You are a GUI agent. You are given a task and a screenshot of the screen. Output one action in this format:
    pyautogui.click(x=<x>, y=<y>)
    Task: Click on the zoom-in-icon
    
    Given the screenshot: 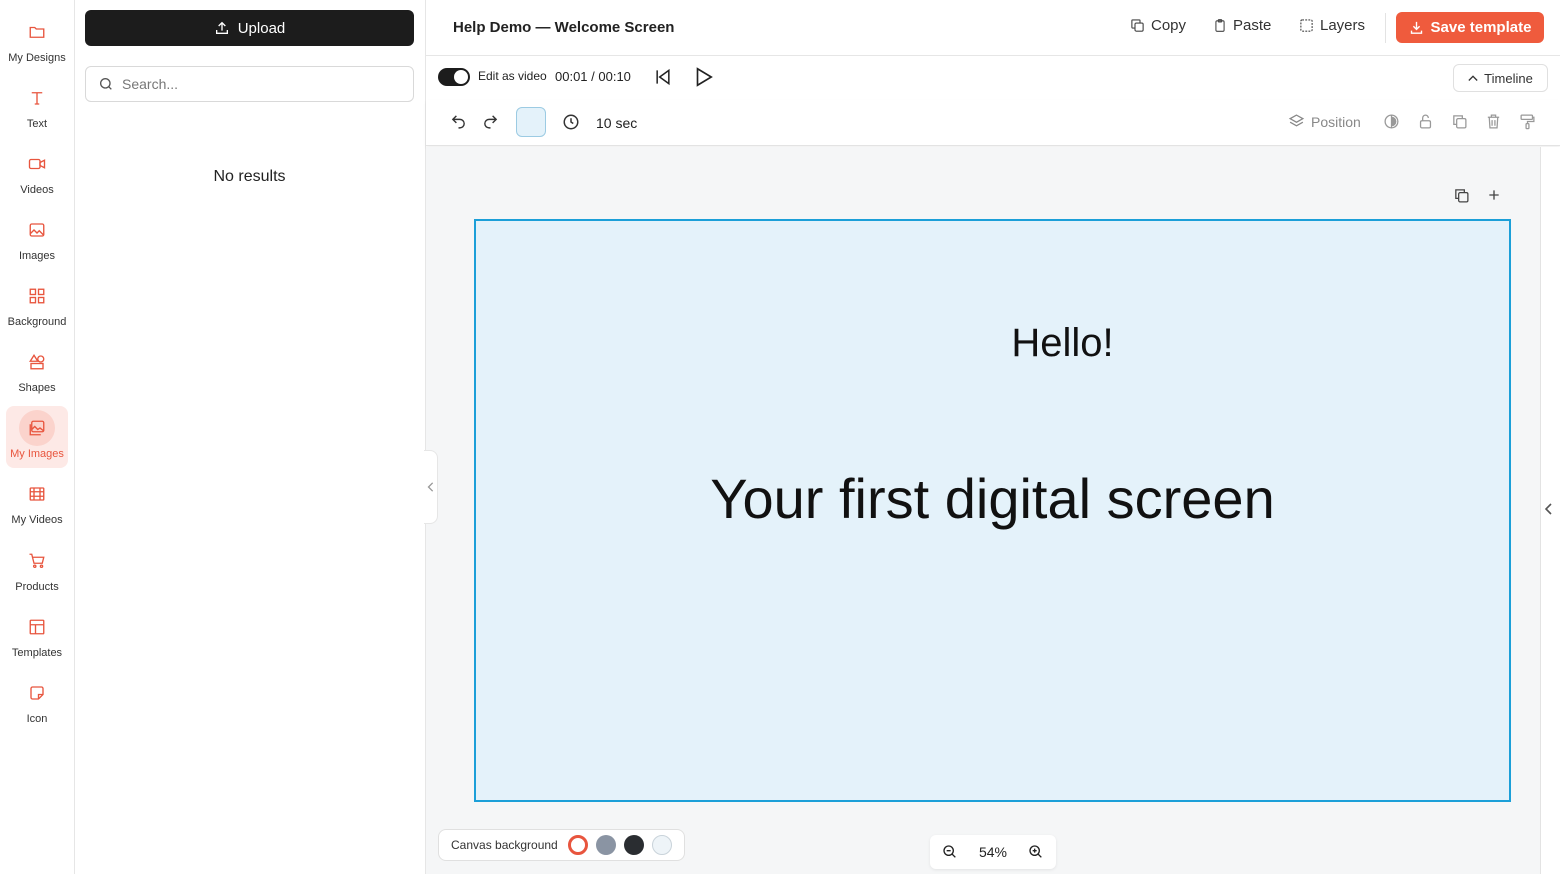 What is the action you would take?
    pyautogui.click(x=1035, y=851)
    